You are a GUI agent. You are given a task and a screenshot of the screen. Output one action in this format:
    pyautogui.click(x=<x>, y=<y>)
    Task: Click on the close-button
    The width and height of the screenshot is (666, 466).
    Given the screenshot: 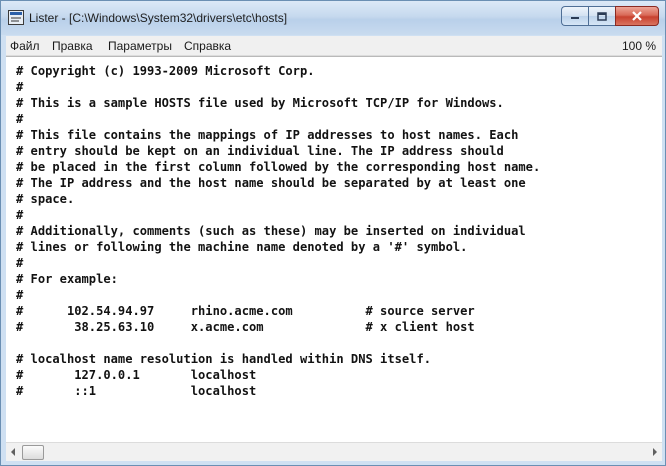 What is the action you would take?
    pyautogui.click(x=637, y=16)
    